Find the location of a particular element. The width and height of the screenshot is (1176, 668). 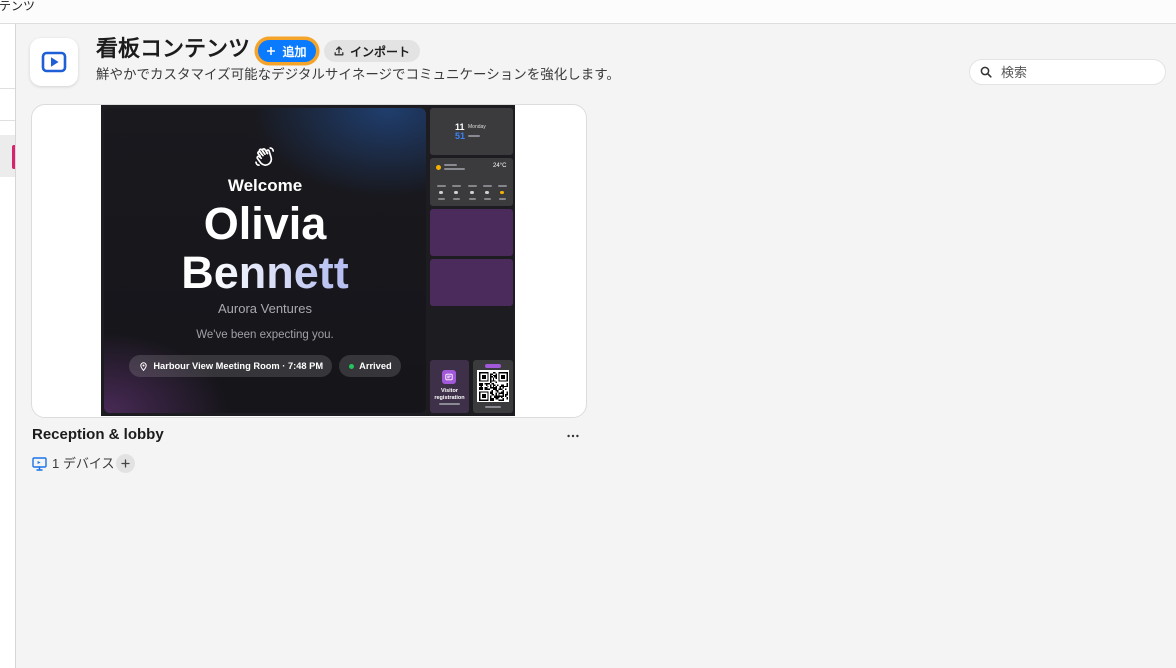

import-button-label: インポート is located at coordinates (379, 51).